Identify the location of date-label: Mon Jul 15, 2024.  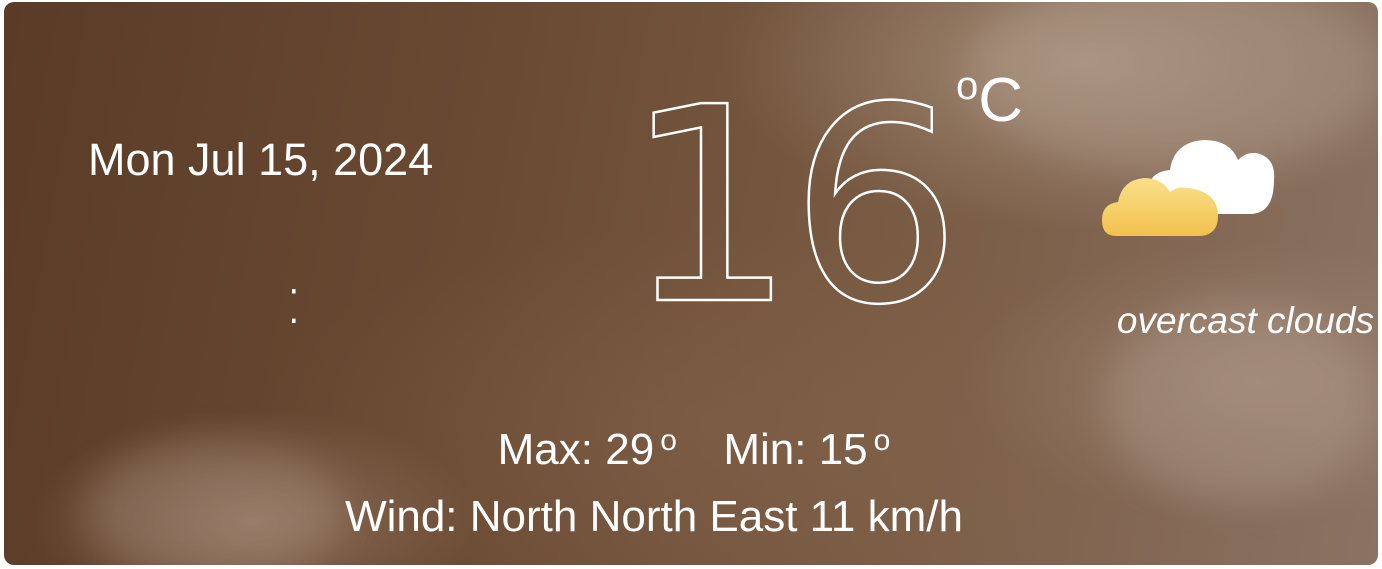
(261, 159).